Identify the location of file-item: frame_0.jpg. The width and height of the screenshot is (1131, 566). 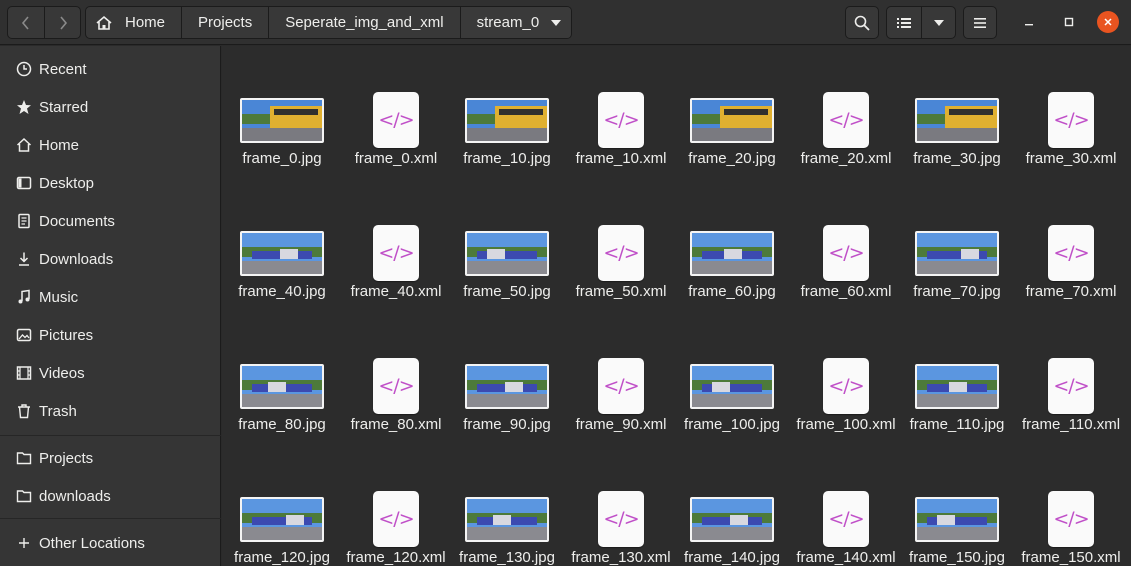
(282, 129).